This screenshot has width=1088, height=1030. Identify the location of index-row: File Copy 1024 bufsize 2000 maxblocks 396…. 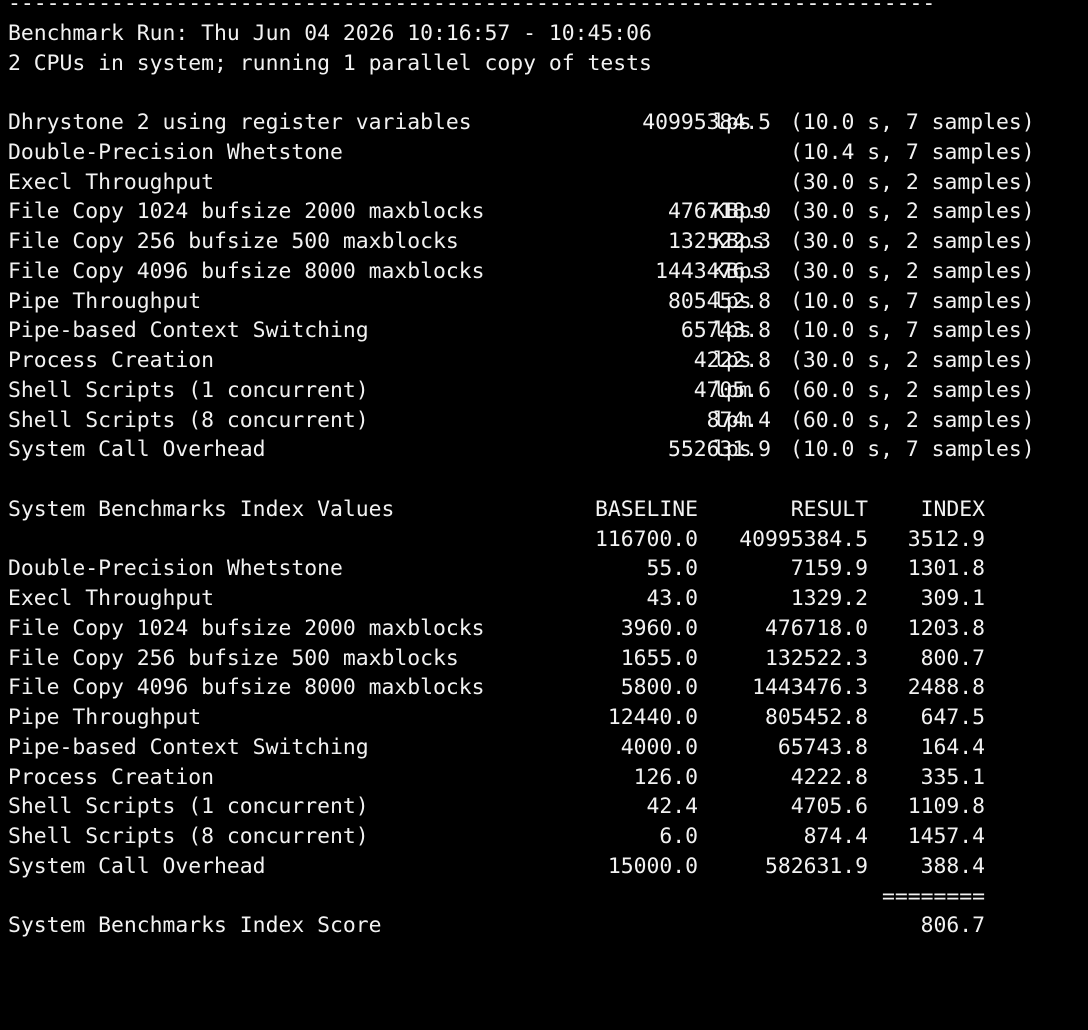
(544, 629).